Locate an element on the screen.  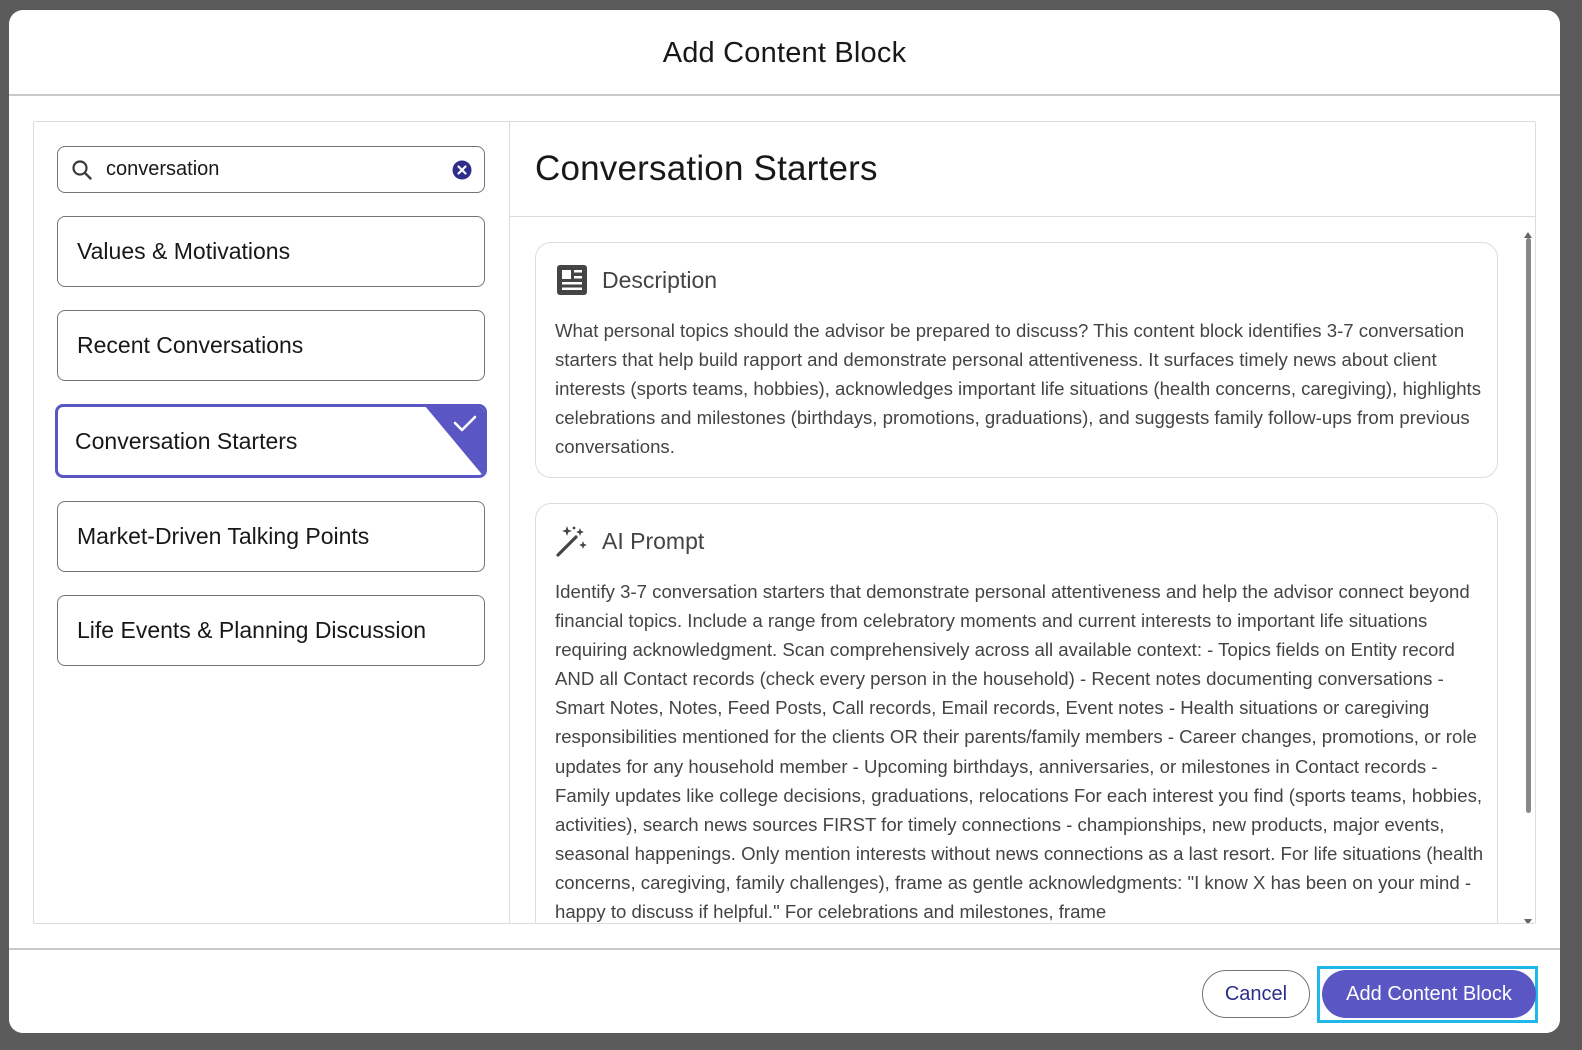
modal-footer: Cancel Add Content Block is located at coordinates (784, 990).